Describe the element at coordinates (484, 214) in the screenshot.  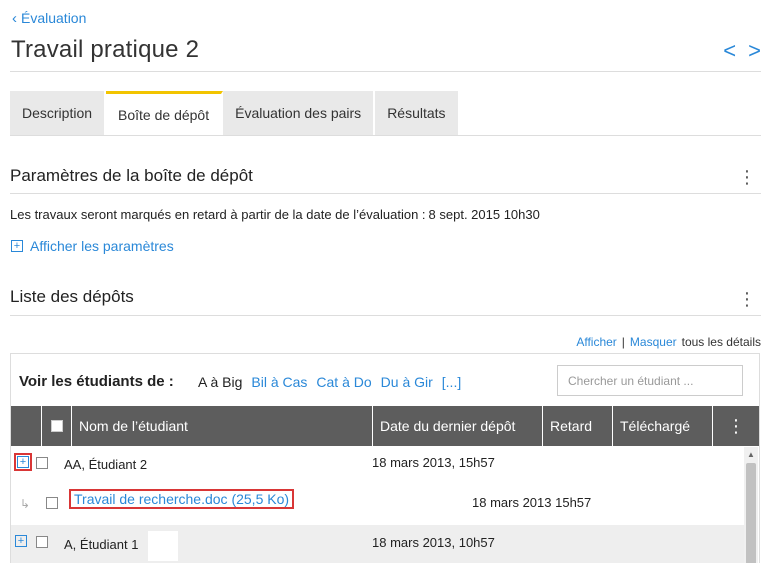
I see `late-date-value: 8 sept. 2015 10h30` at that location.